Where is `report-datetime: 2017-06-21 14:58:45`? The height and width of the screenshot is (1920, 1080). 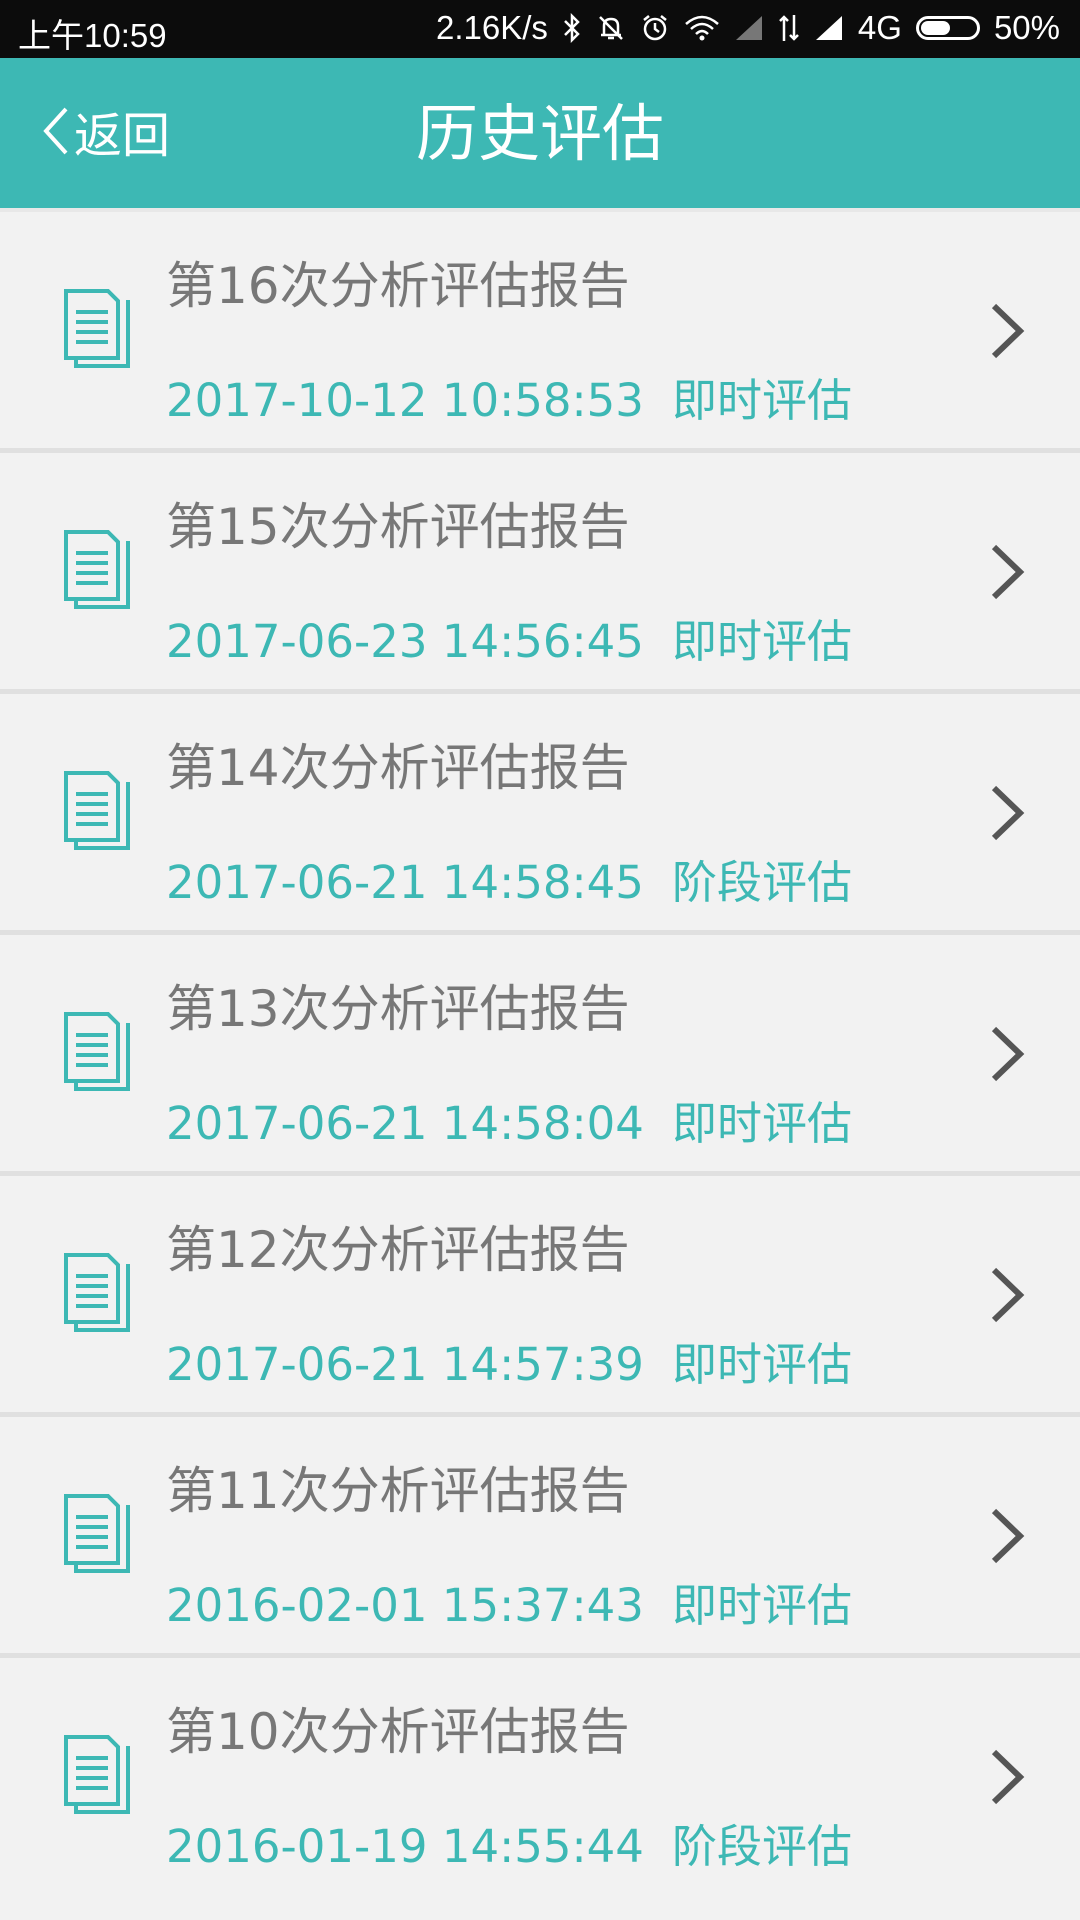 report-datetime: 2017-06-21 14:58:45 is located at coordinates (405, 882).